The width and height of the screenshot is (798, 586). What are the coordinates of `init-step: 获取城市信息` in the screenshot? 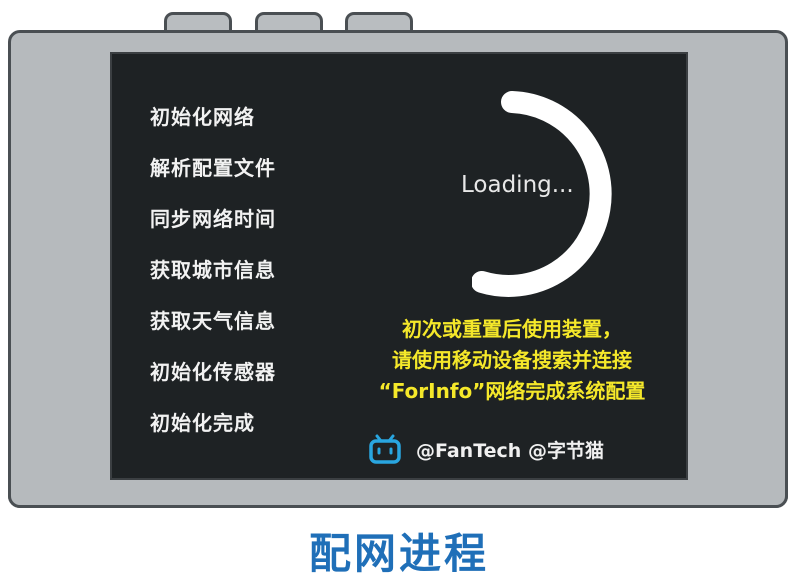 It's located at (213, 270).